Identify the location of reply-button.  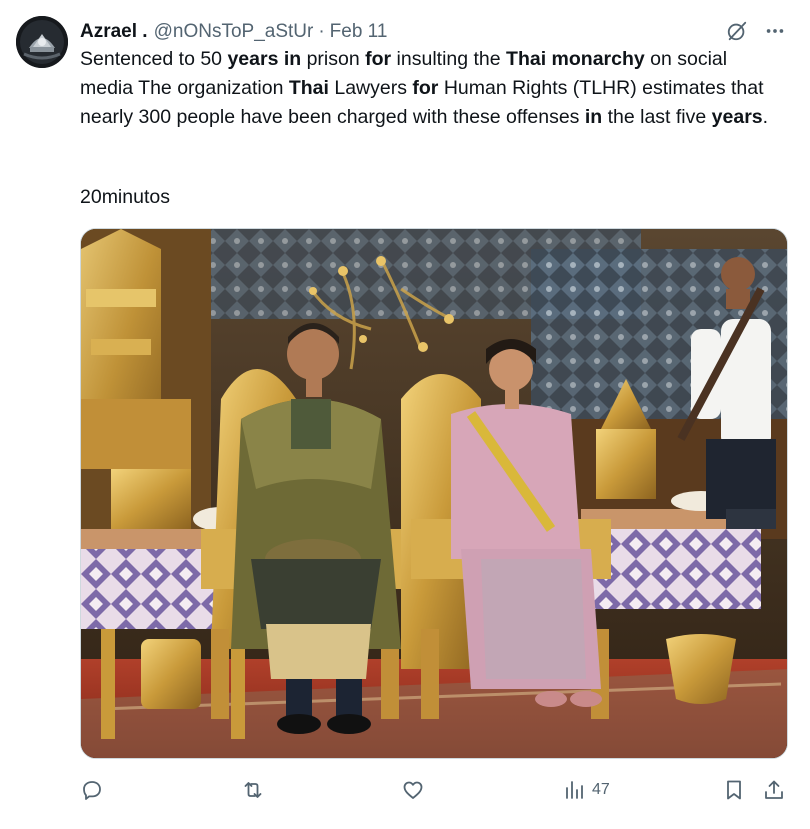
(92, 790).